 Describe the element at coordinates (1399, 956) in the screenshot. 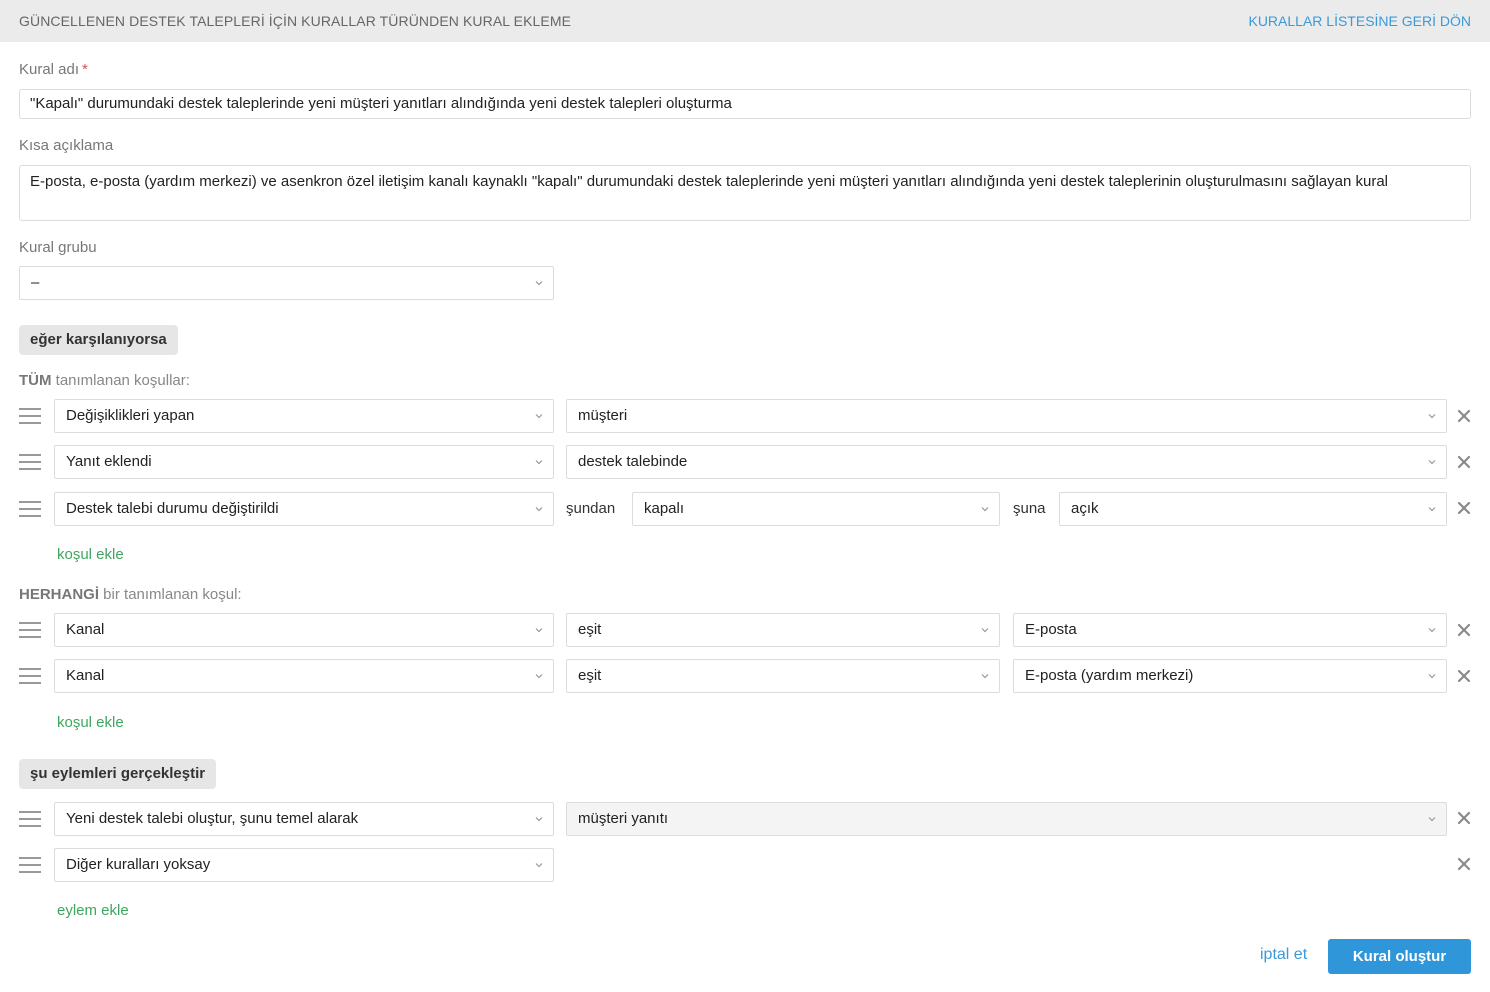

I see `create-rule-button: Kural oluştur` at that location.